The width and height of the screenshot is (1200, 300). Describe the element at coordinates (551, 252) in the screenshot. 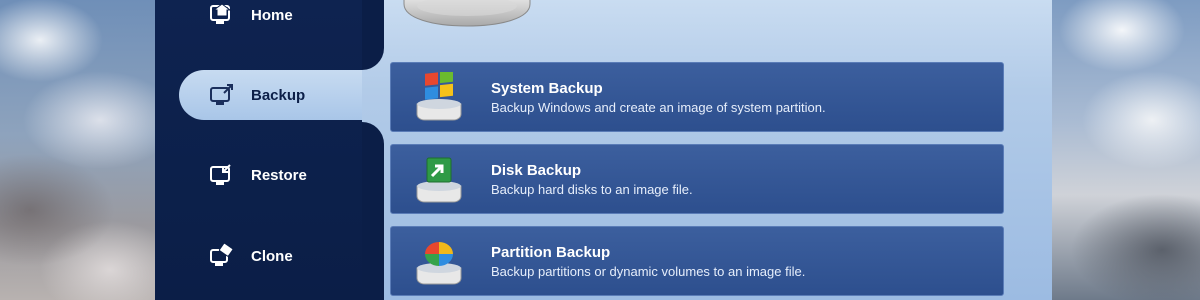

I see `card-title: Partition Backup` at that location.